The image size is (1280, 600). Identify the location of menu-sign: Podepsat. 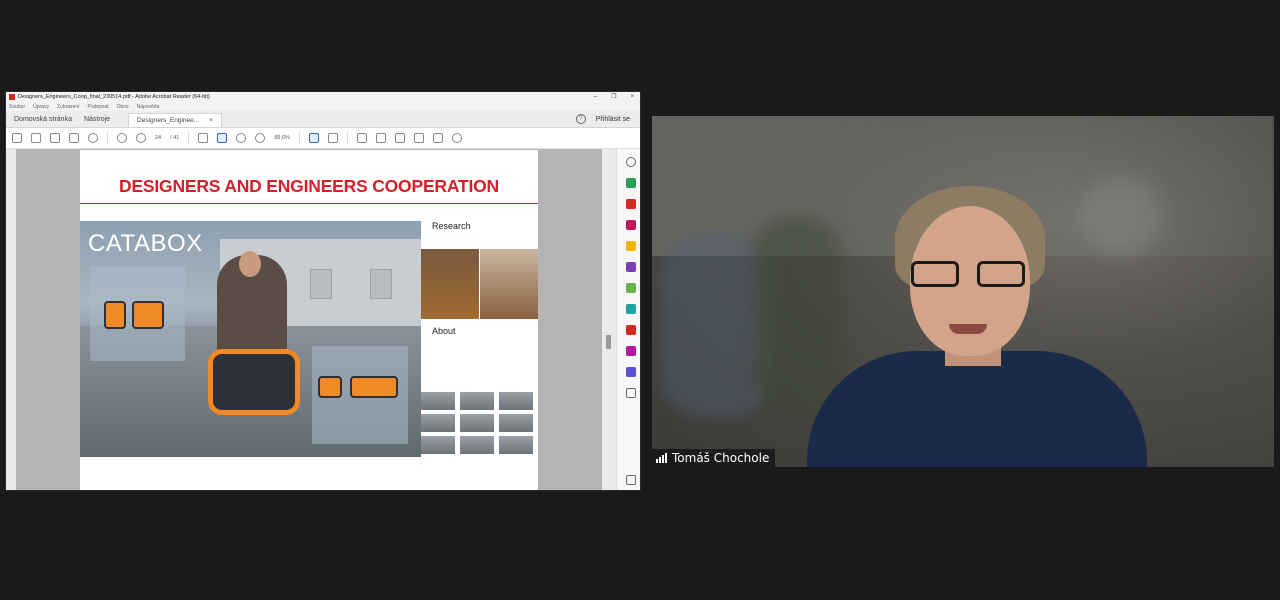
(97, 107).